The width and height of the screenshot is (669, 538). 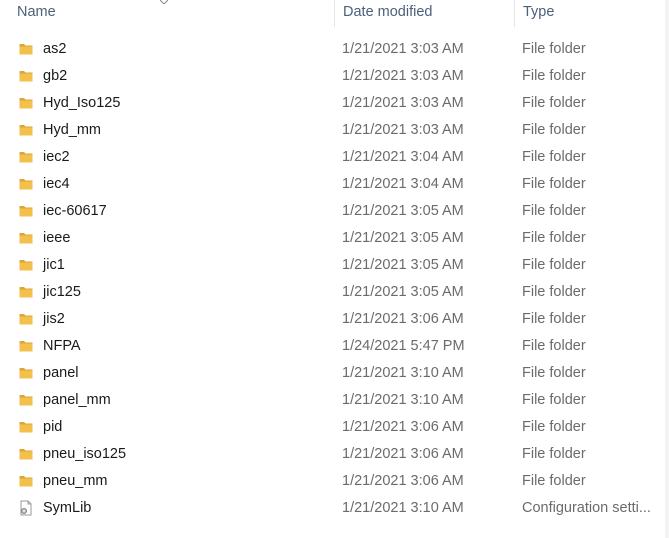 What do you see at coordinates (334, 481) in the screenshot?
I see `table-row: pneu_mm 1/21/2021 3:06 AM File folder` at bounding box center [334, 481].